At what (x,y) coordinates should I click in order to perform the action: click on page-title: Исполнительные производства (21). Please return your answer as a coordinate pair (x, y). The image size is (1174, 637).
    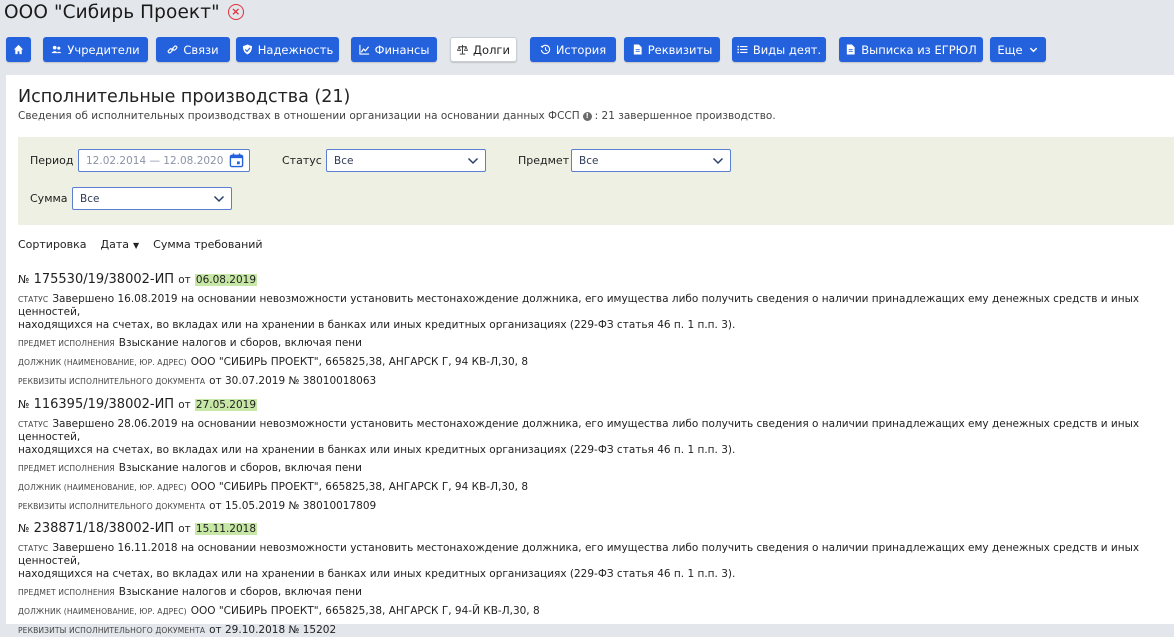
    Looking at the image, I should click on (184, 97).